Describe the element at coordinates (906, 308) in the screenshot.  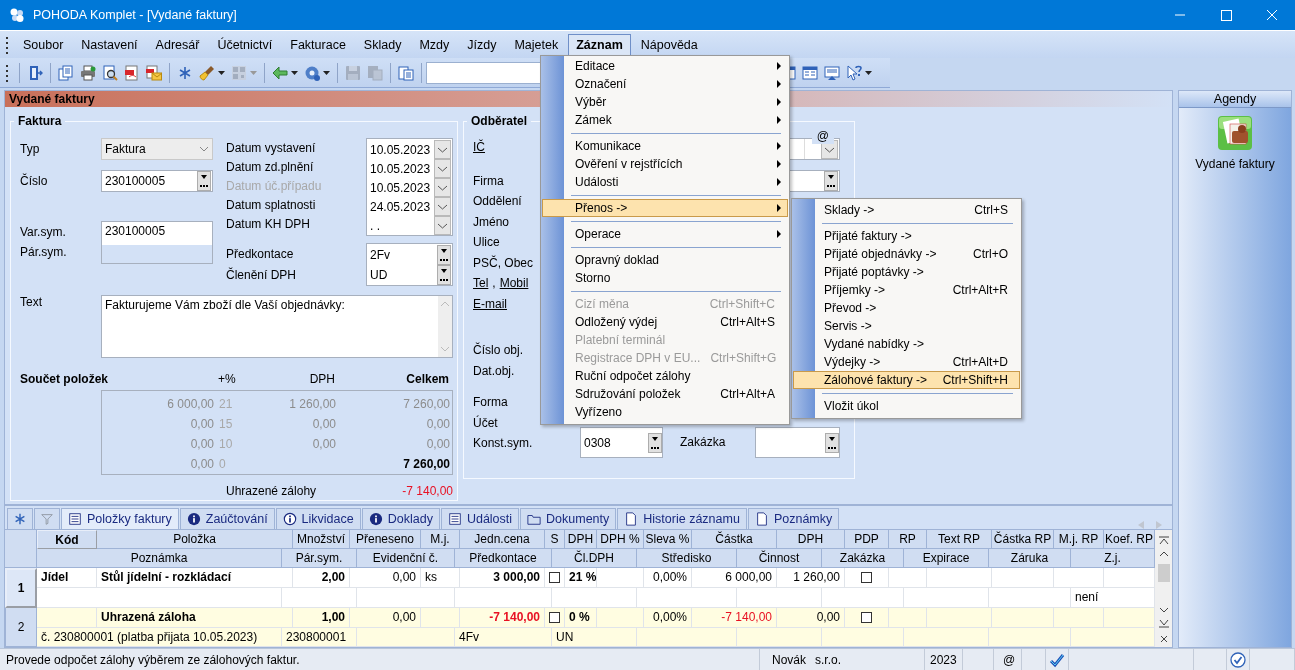
I see `menu-item: Převod ->` at that location.